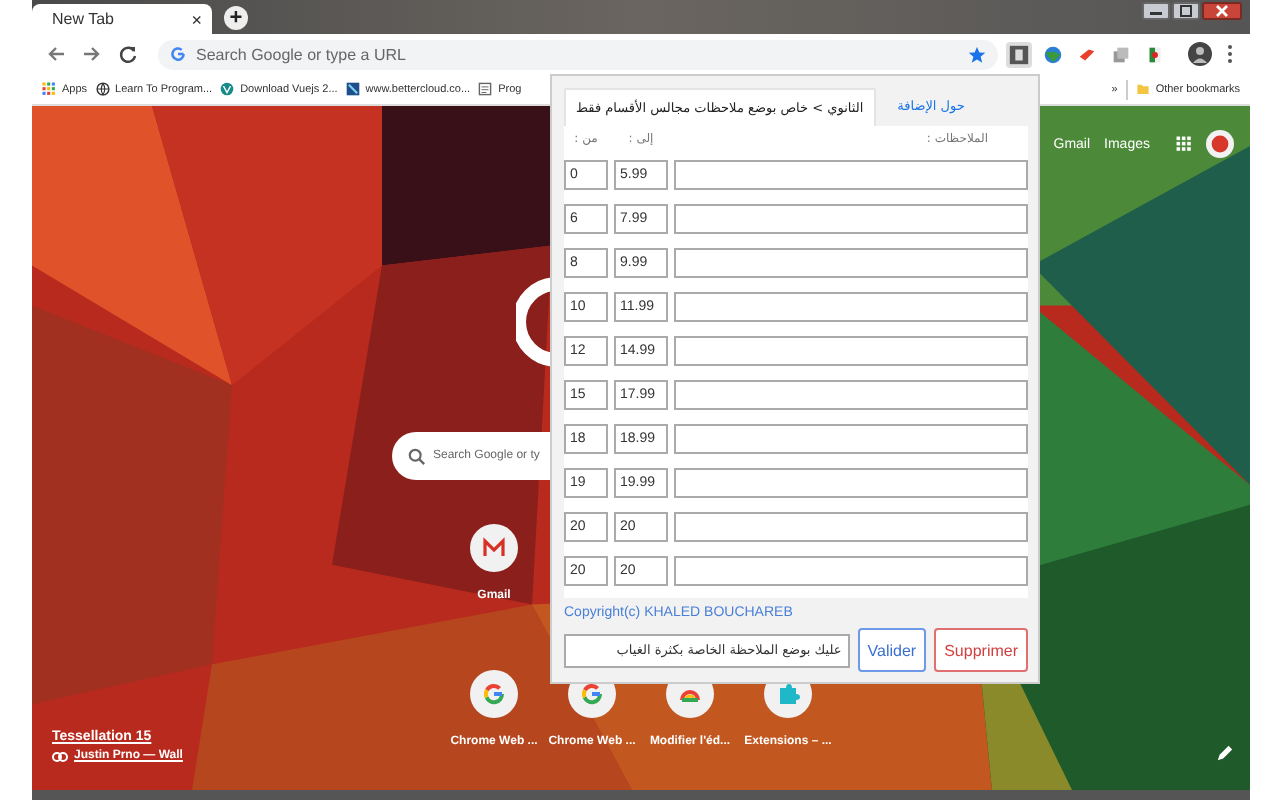  What do you see at coordinates (977, 54) in the screenshot?
I see `star-icon` at bounding box center [977, 54].